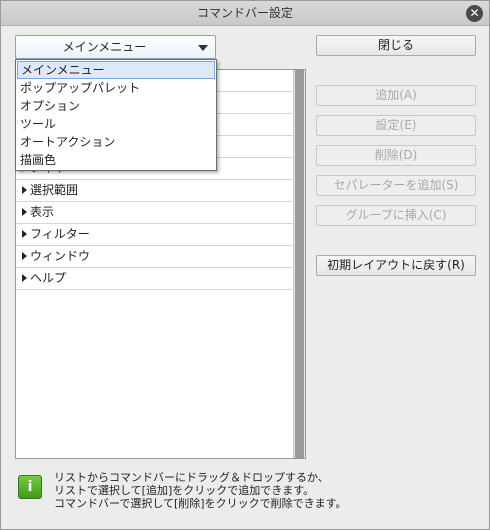  I want to click on help-line: リストからコマンドバーにドラッグ＆ドロップするか、, so click(191, 477).